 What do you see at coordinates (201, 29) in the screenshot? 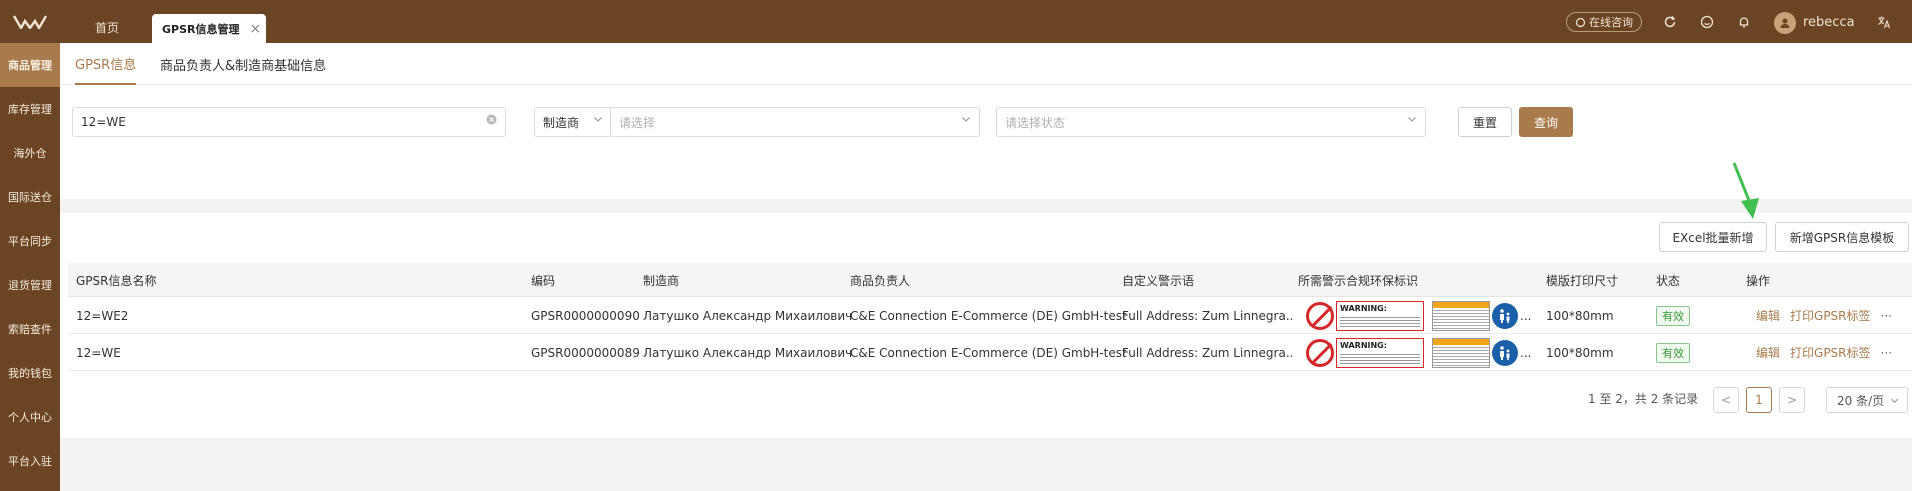
I see `tab-label: GPSR信息管理` at bounding box center [201, 29].